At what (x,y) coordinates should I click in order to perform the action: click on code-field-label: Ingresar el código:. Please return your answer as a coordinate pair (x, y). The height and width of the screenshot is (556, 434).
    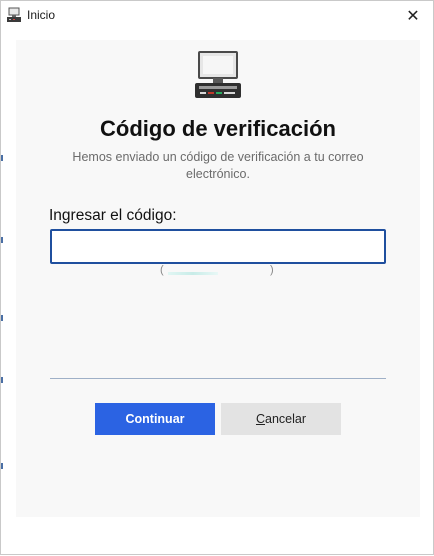
    Looking at the image, I should click on (113, 215).